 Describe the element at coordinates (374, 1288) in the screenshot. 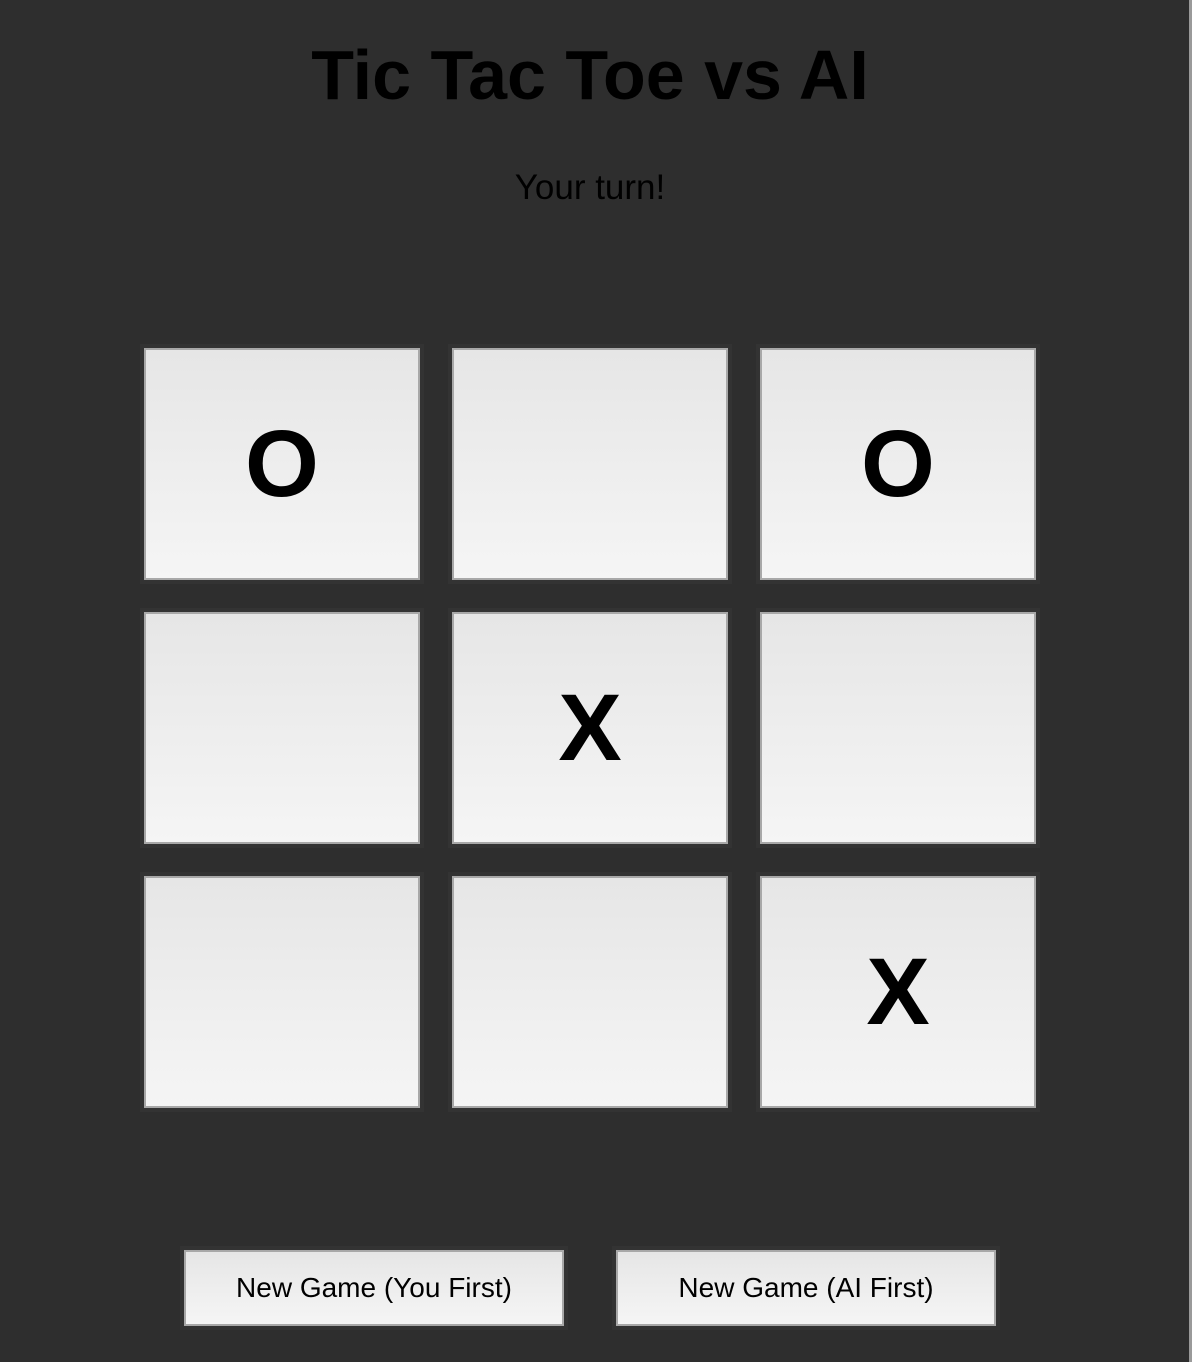

I see `new-game-you-first-button: New Game (You First)` at that location.